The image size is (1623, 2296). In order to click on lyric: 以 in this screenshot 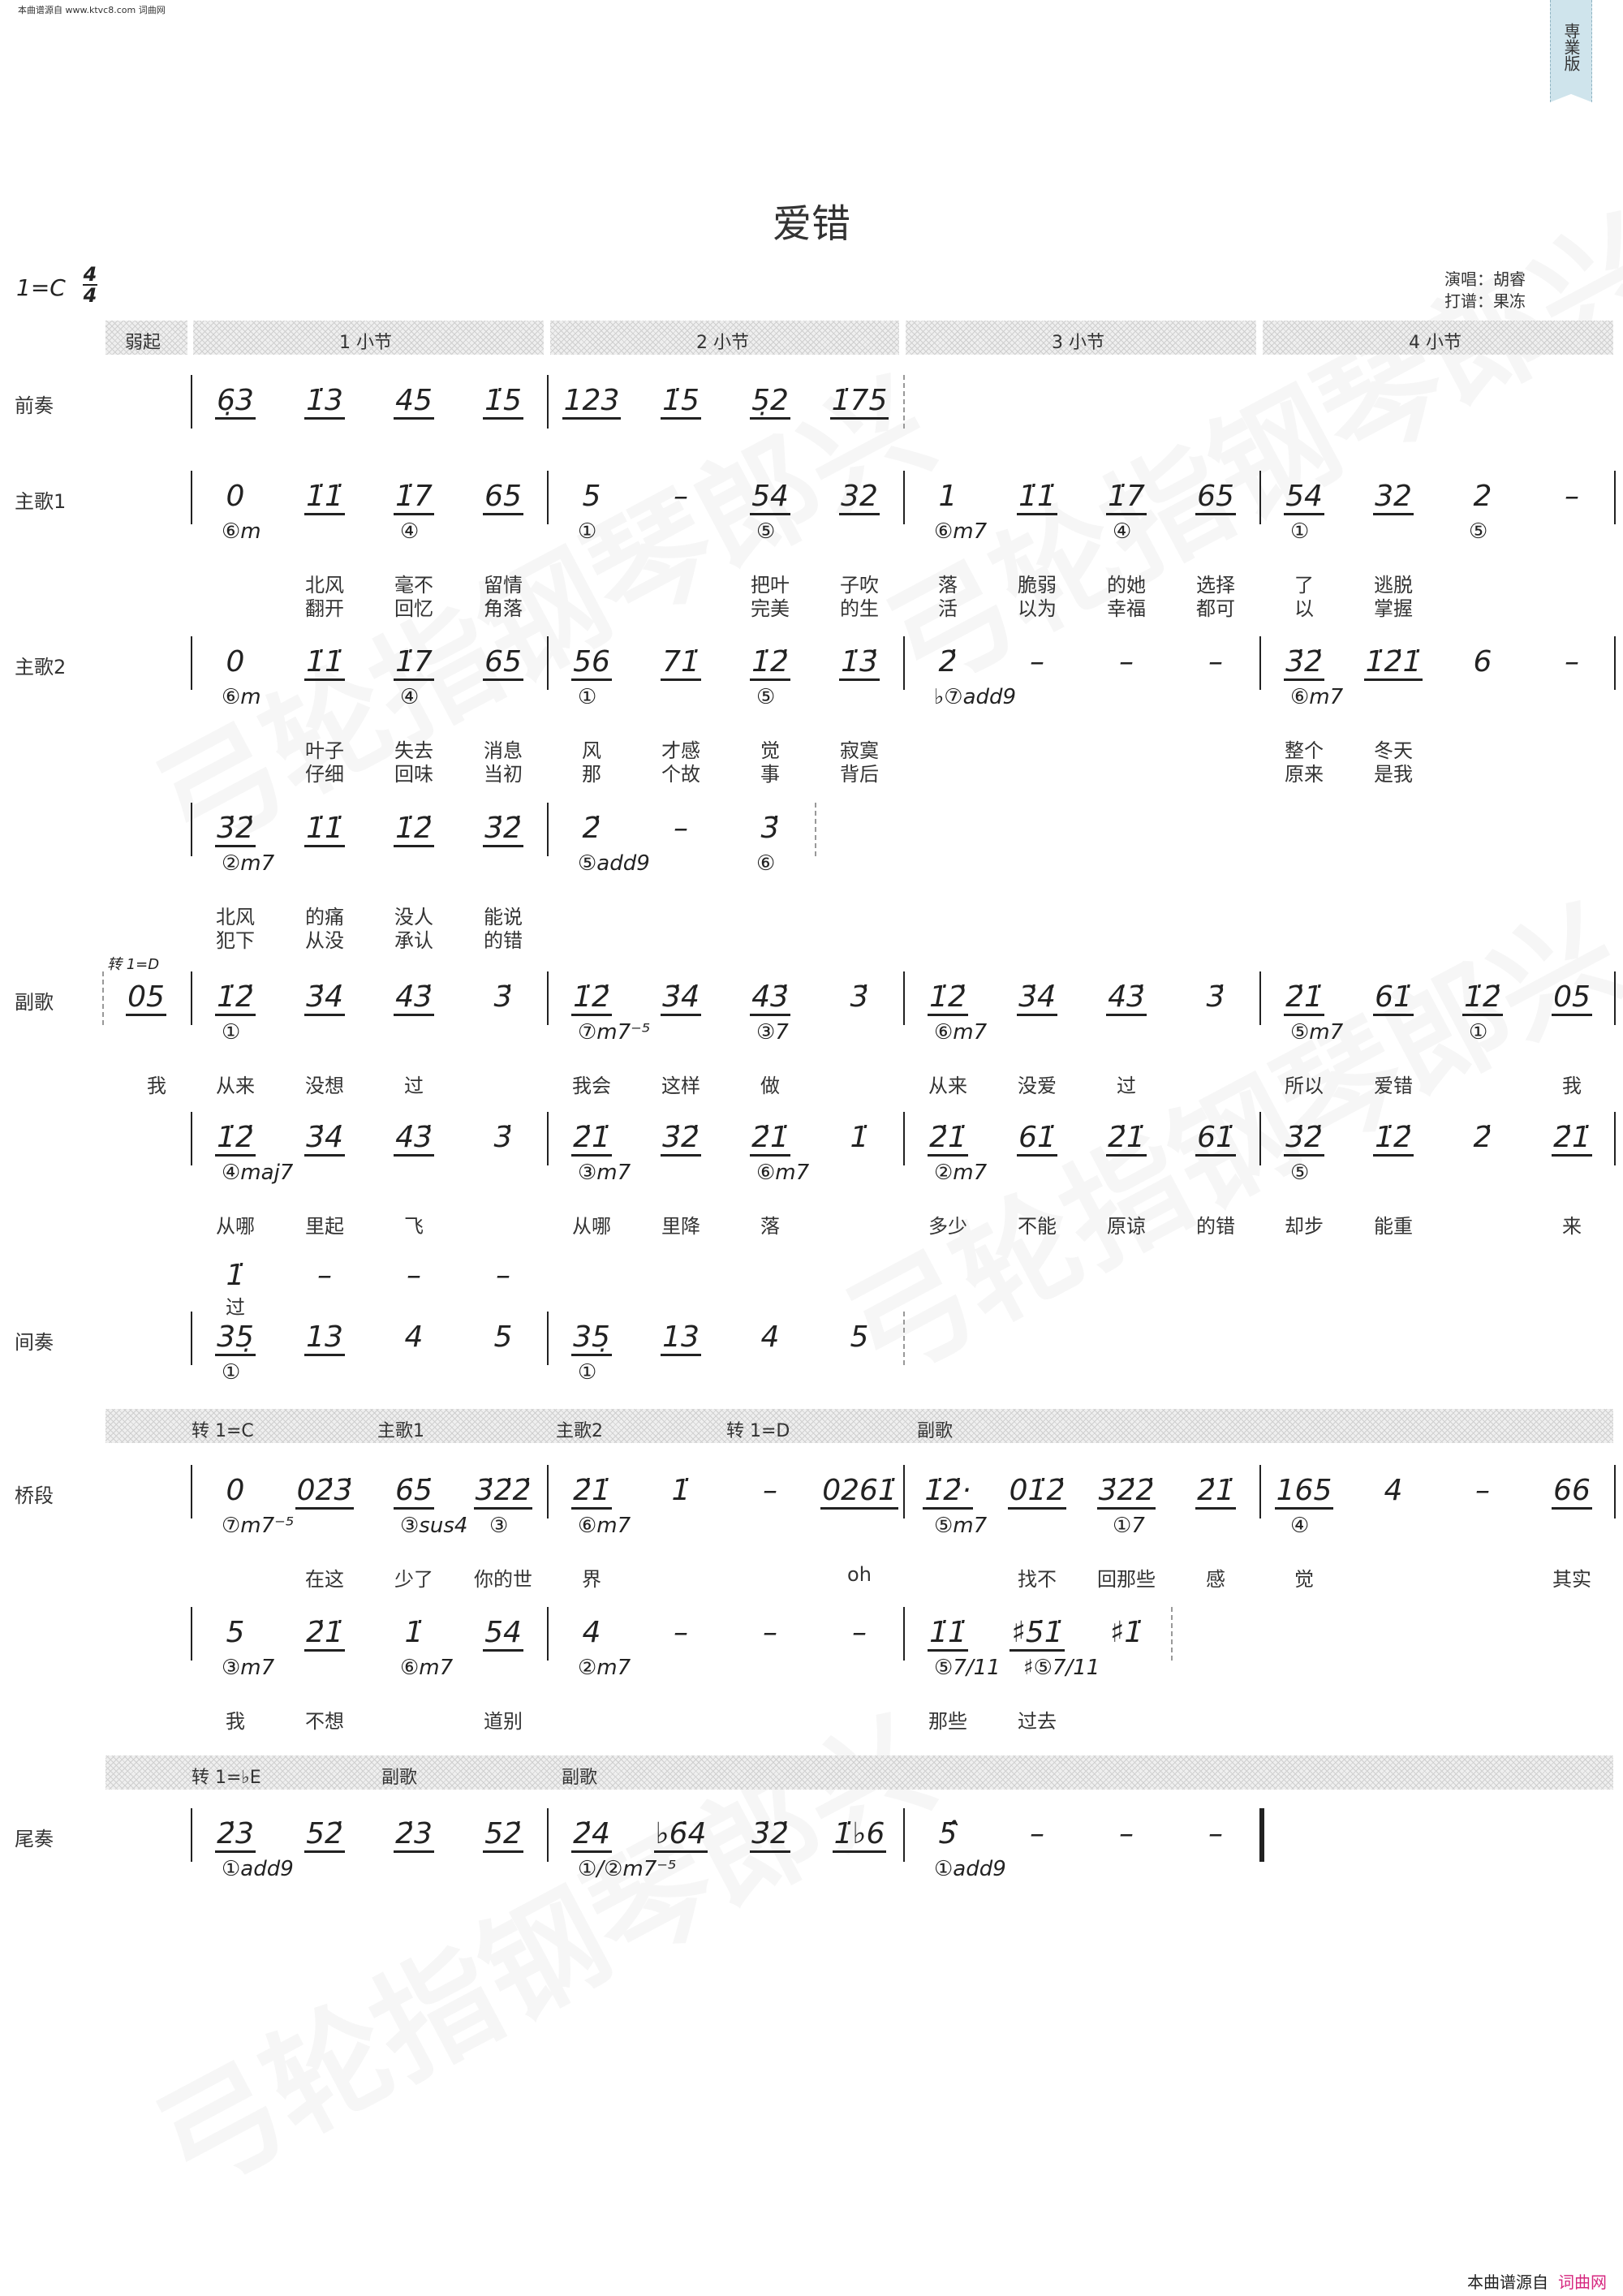, I will do `click(1304, 608)`.